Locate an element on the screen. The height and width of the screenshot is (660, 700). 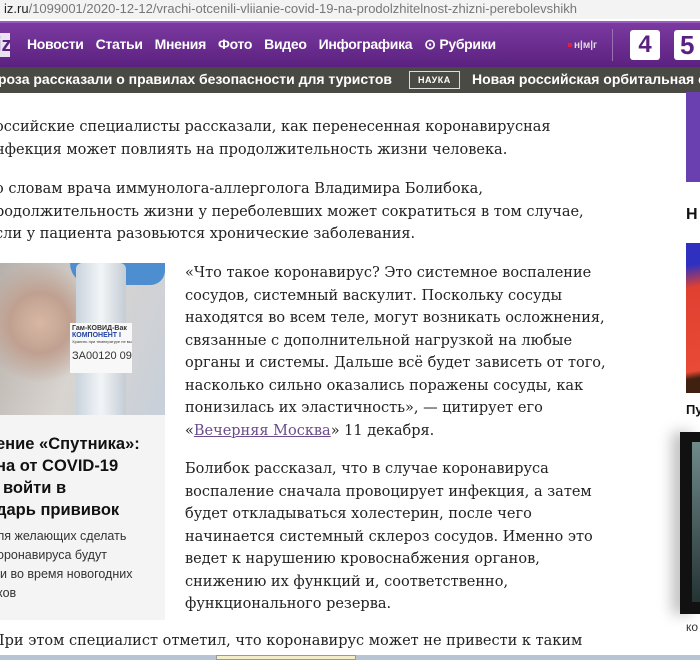
taskbar is located at coordinates (350, 657).